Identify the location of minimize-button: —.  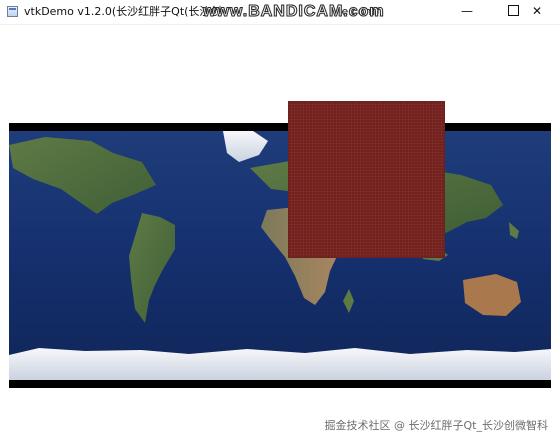
(467, 12).